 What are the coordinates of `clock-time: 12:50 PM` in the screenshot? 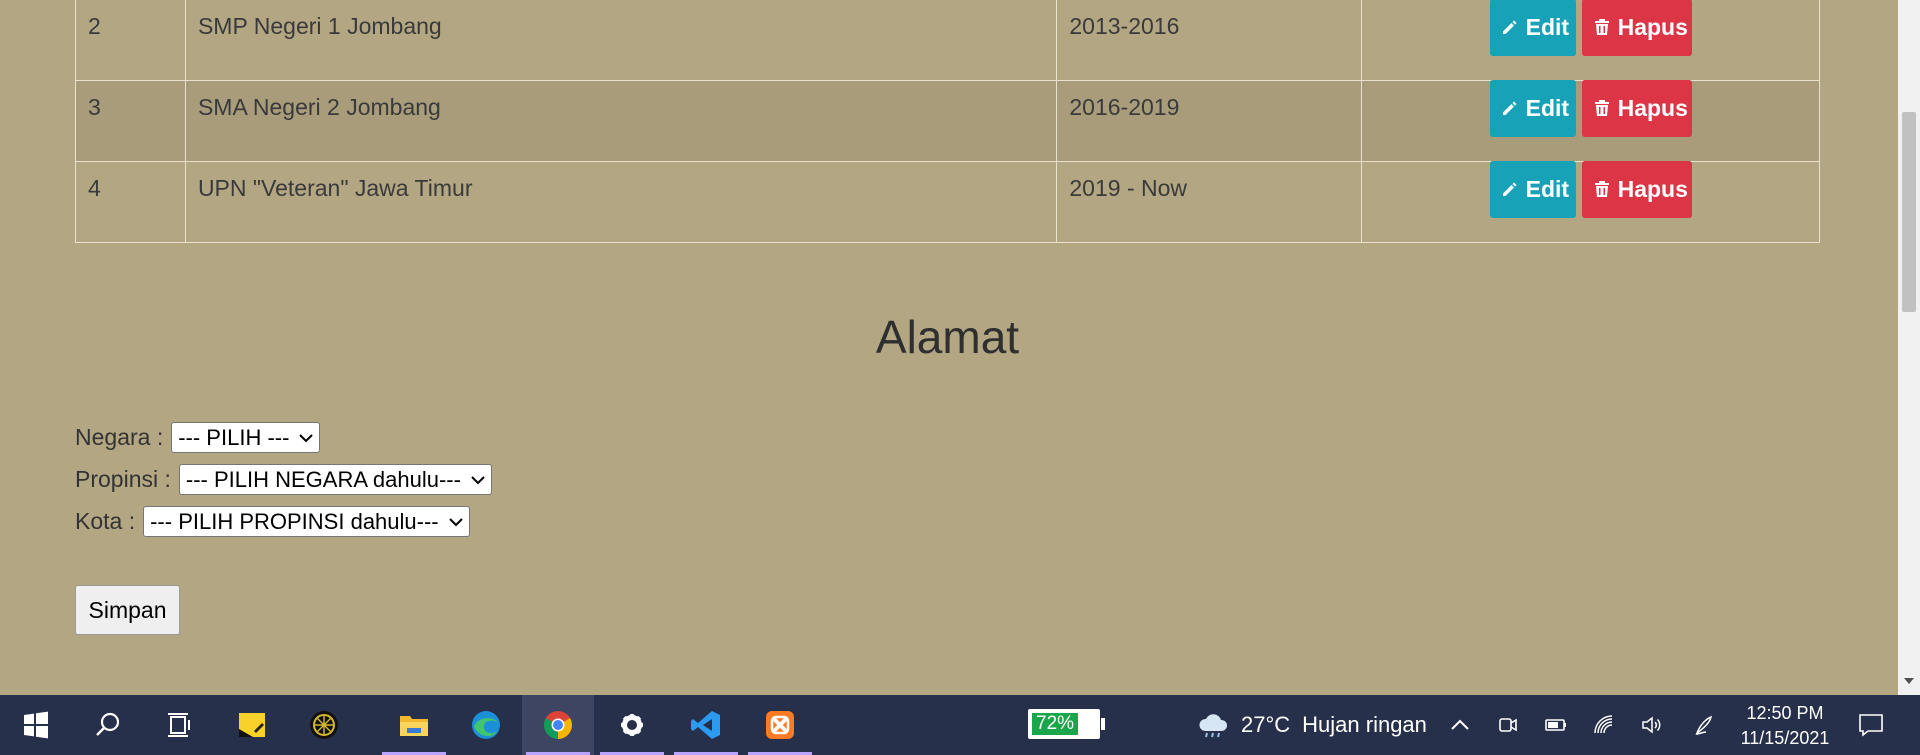 It's located at (1785, 713).